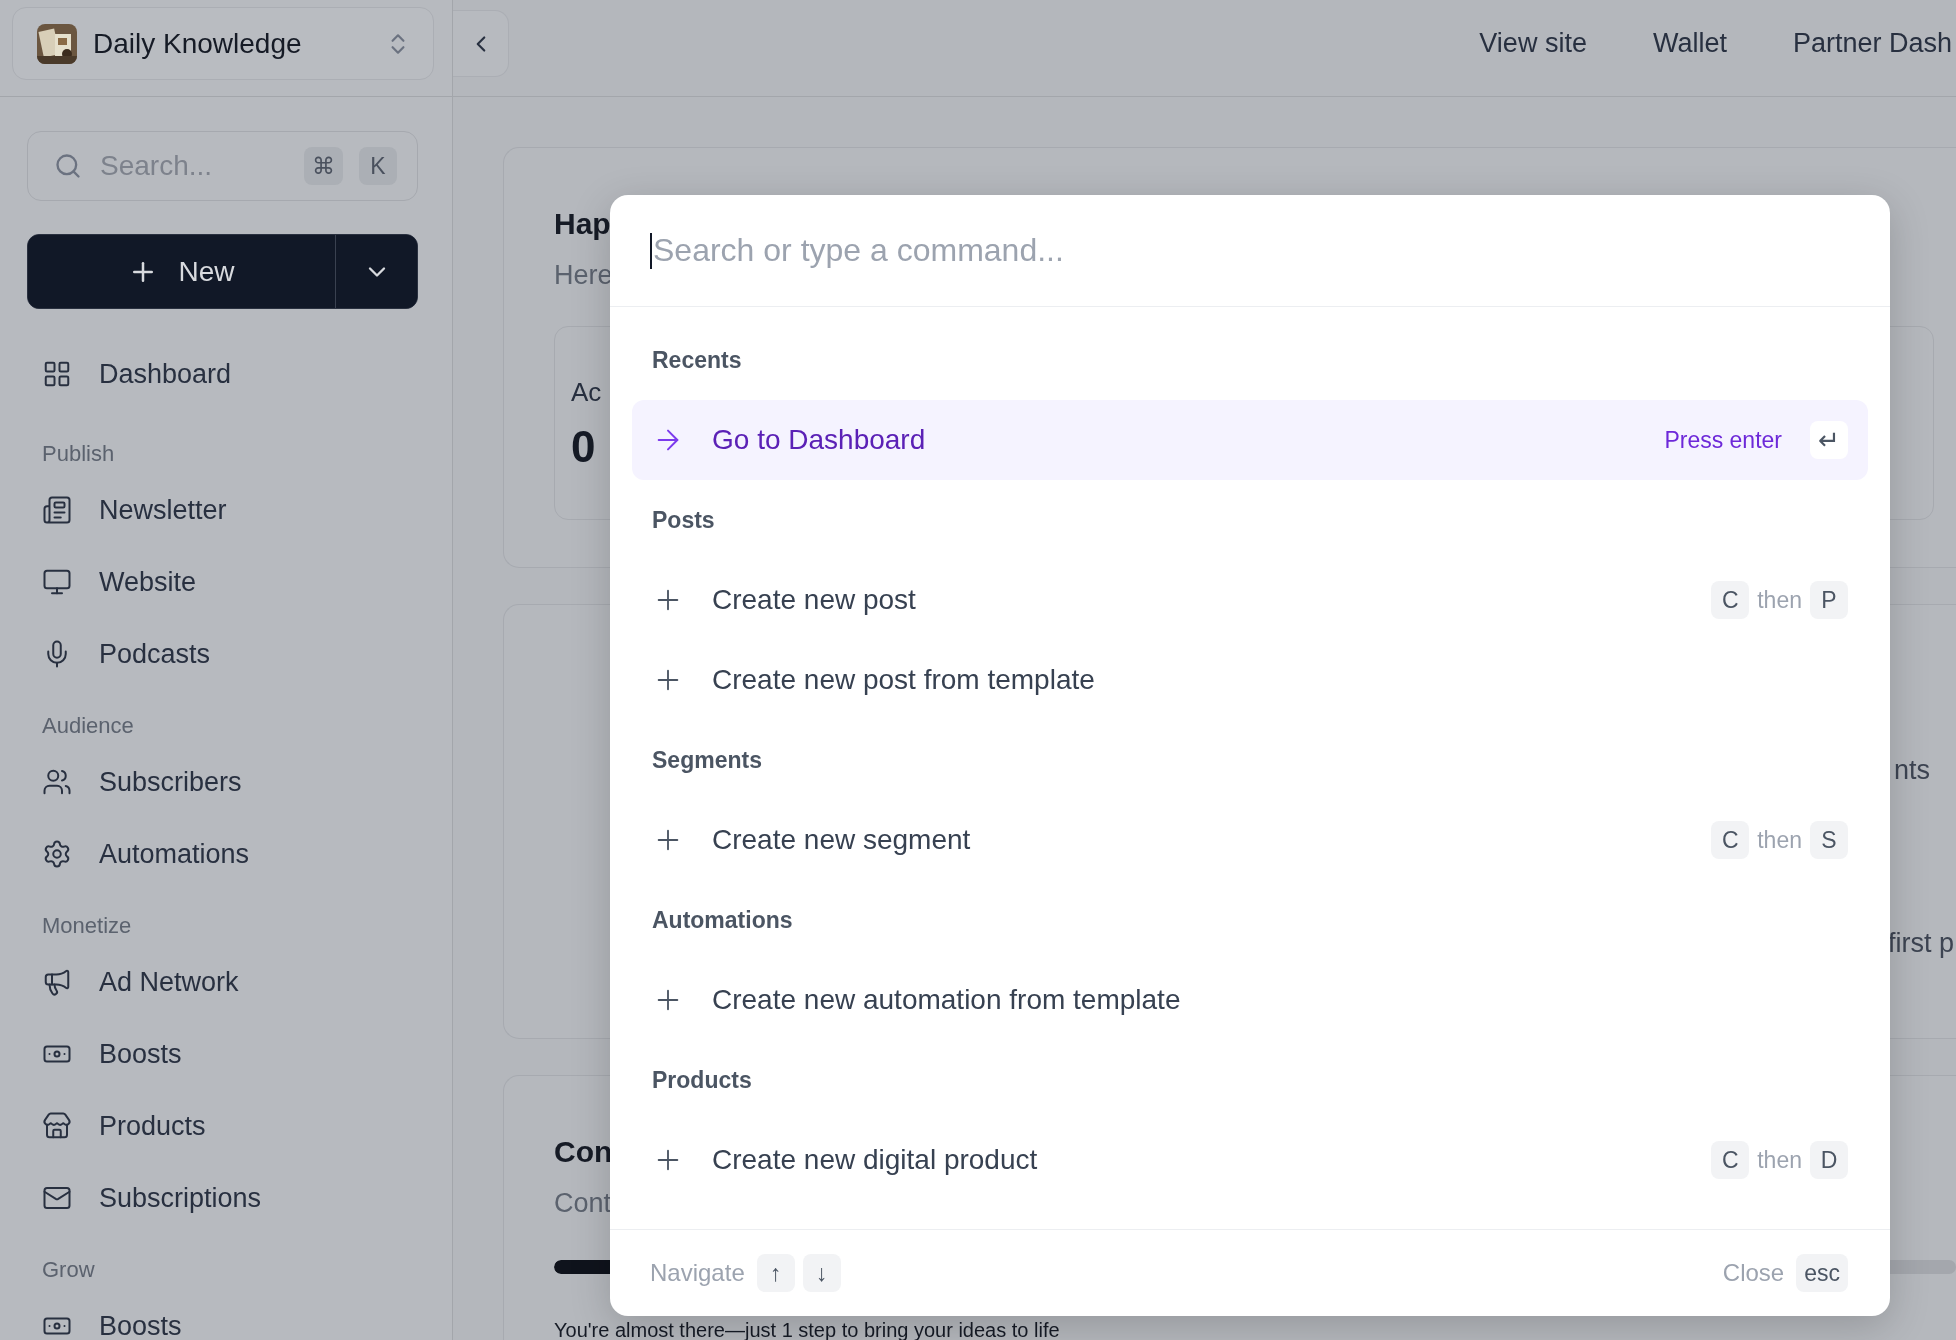 The image size is (1956, 1340). Describe the element at coordinates (1533, 43) in the screenshot. I see `nav-link: View site` at that location.